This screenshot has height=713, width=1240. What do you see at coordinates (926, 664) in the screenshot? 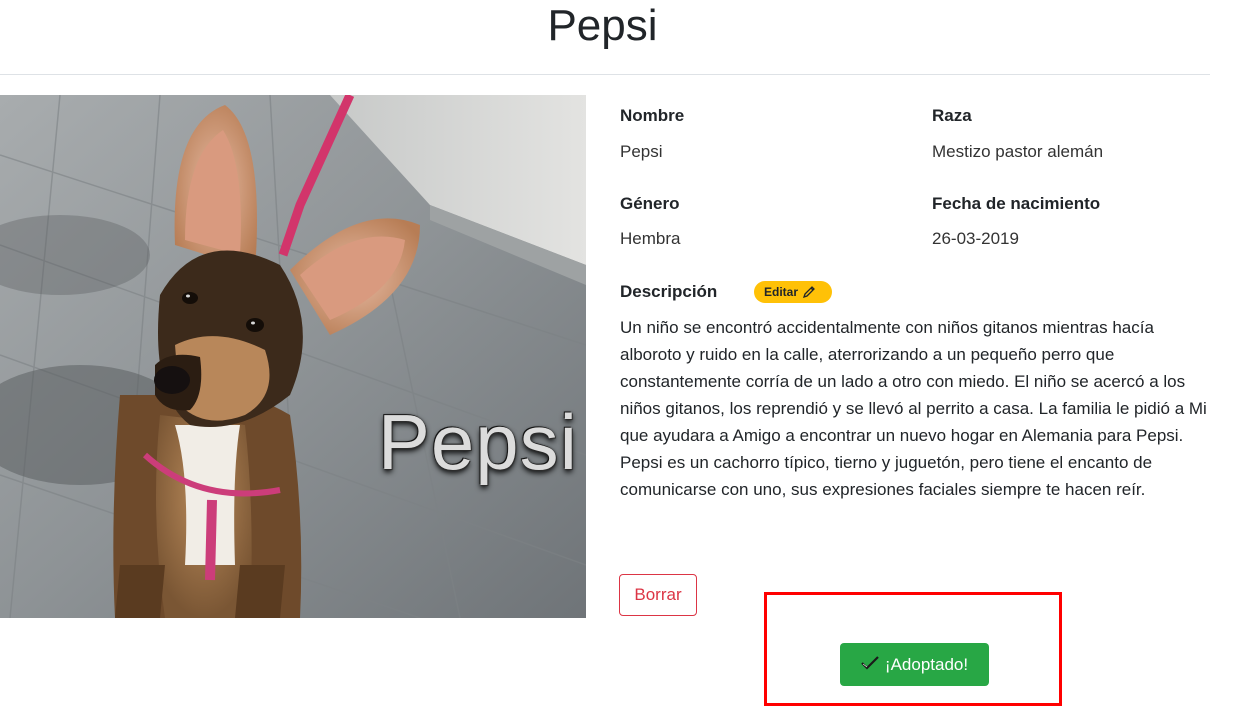
I see `adopted-button-label: ¡Adoptado!` at bounding box center [926, 664].